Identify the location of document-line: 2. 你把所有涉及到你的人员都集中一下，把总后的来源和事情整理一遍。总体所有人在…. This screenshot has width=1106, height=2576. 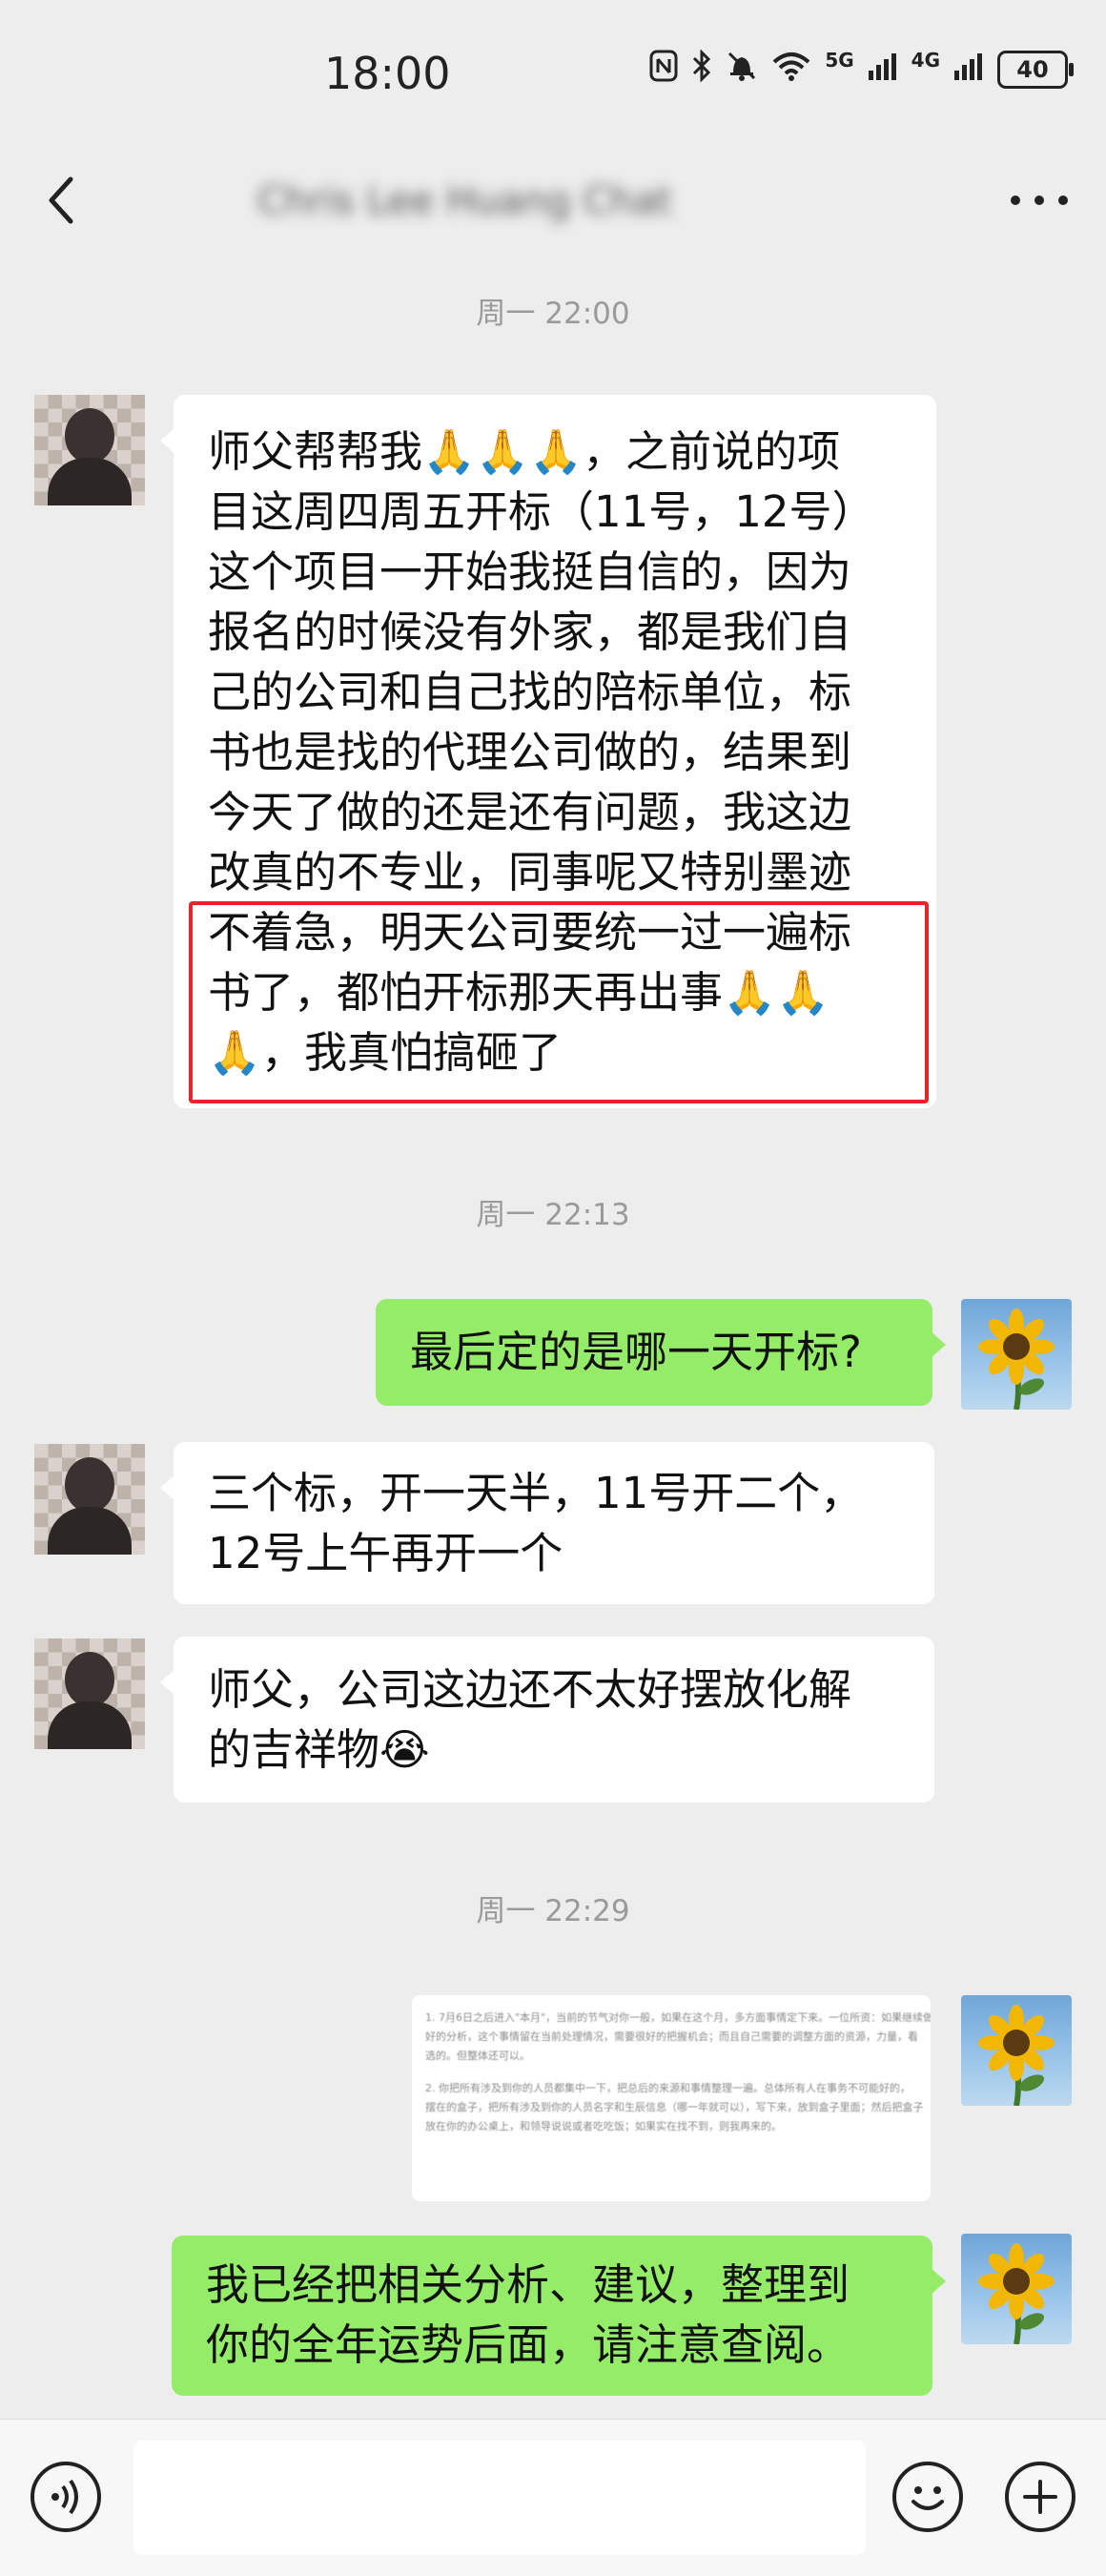
(668, 2088).